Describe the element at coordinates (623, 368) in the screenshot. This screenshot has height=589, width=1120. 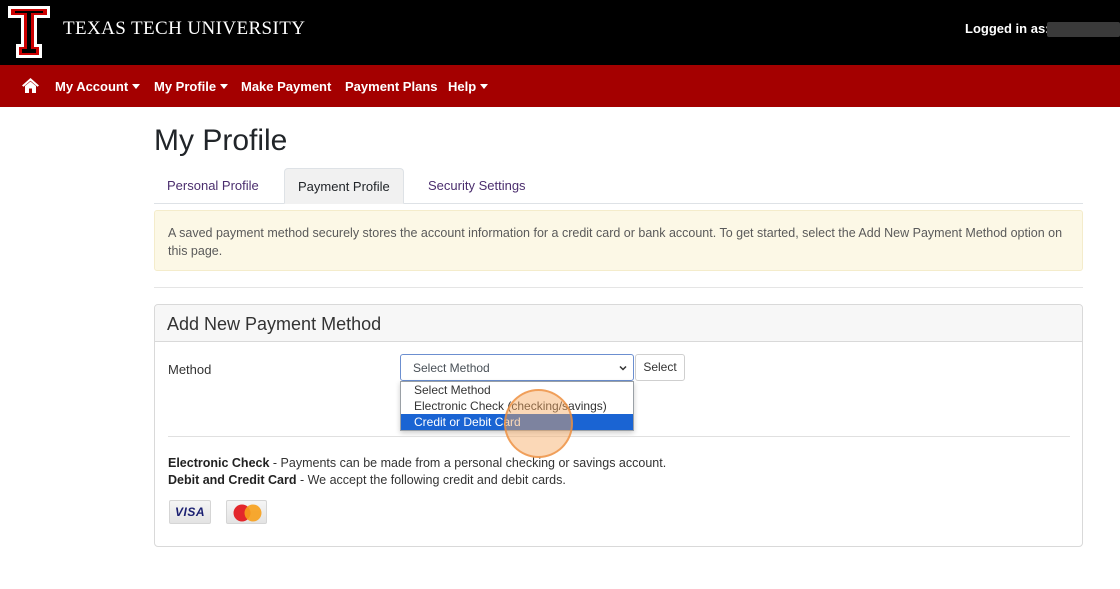
I see `chevron-down-icon` at that location.